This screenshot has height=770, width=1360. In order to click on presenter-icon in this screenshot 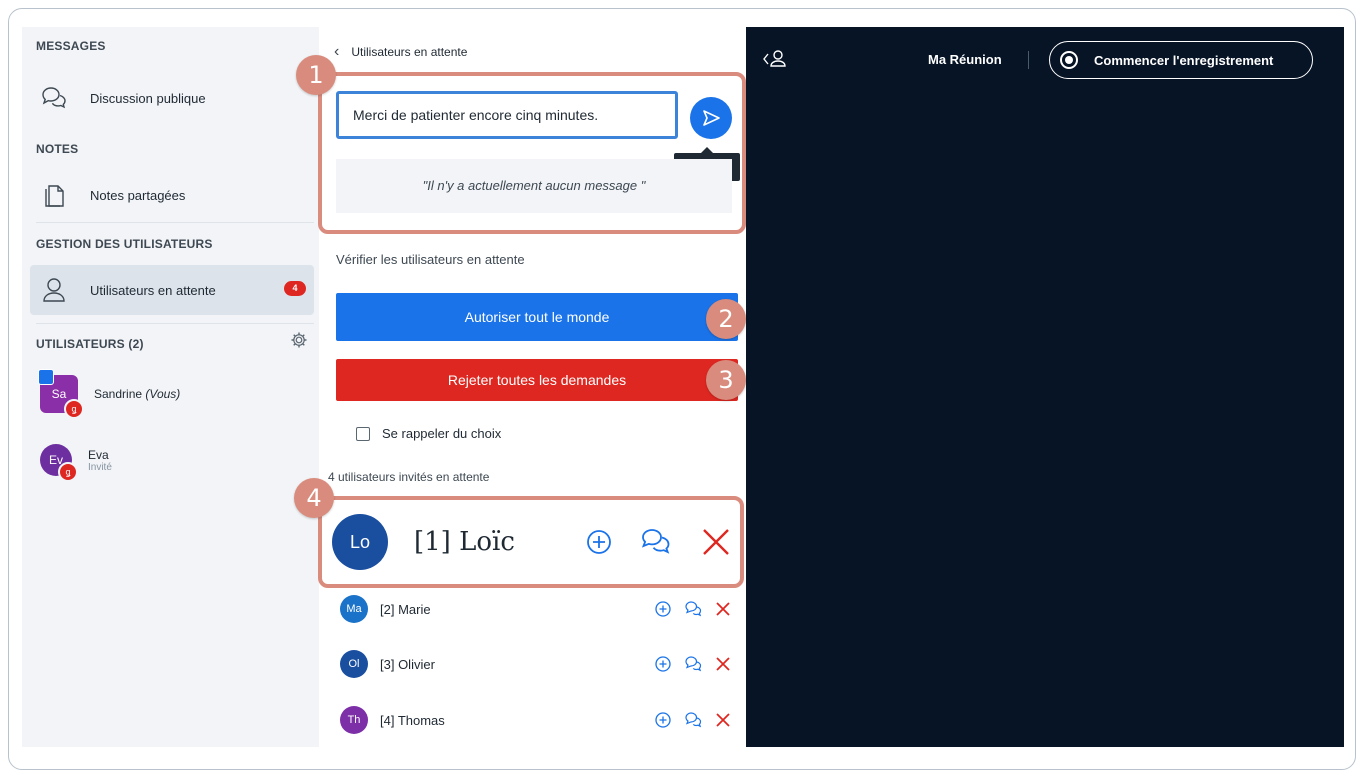, I will do `click(46, 377)`.